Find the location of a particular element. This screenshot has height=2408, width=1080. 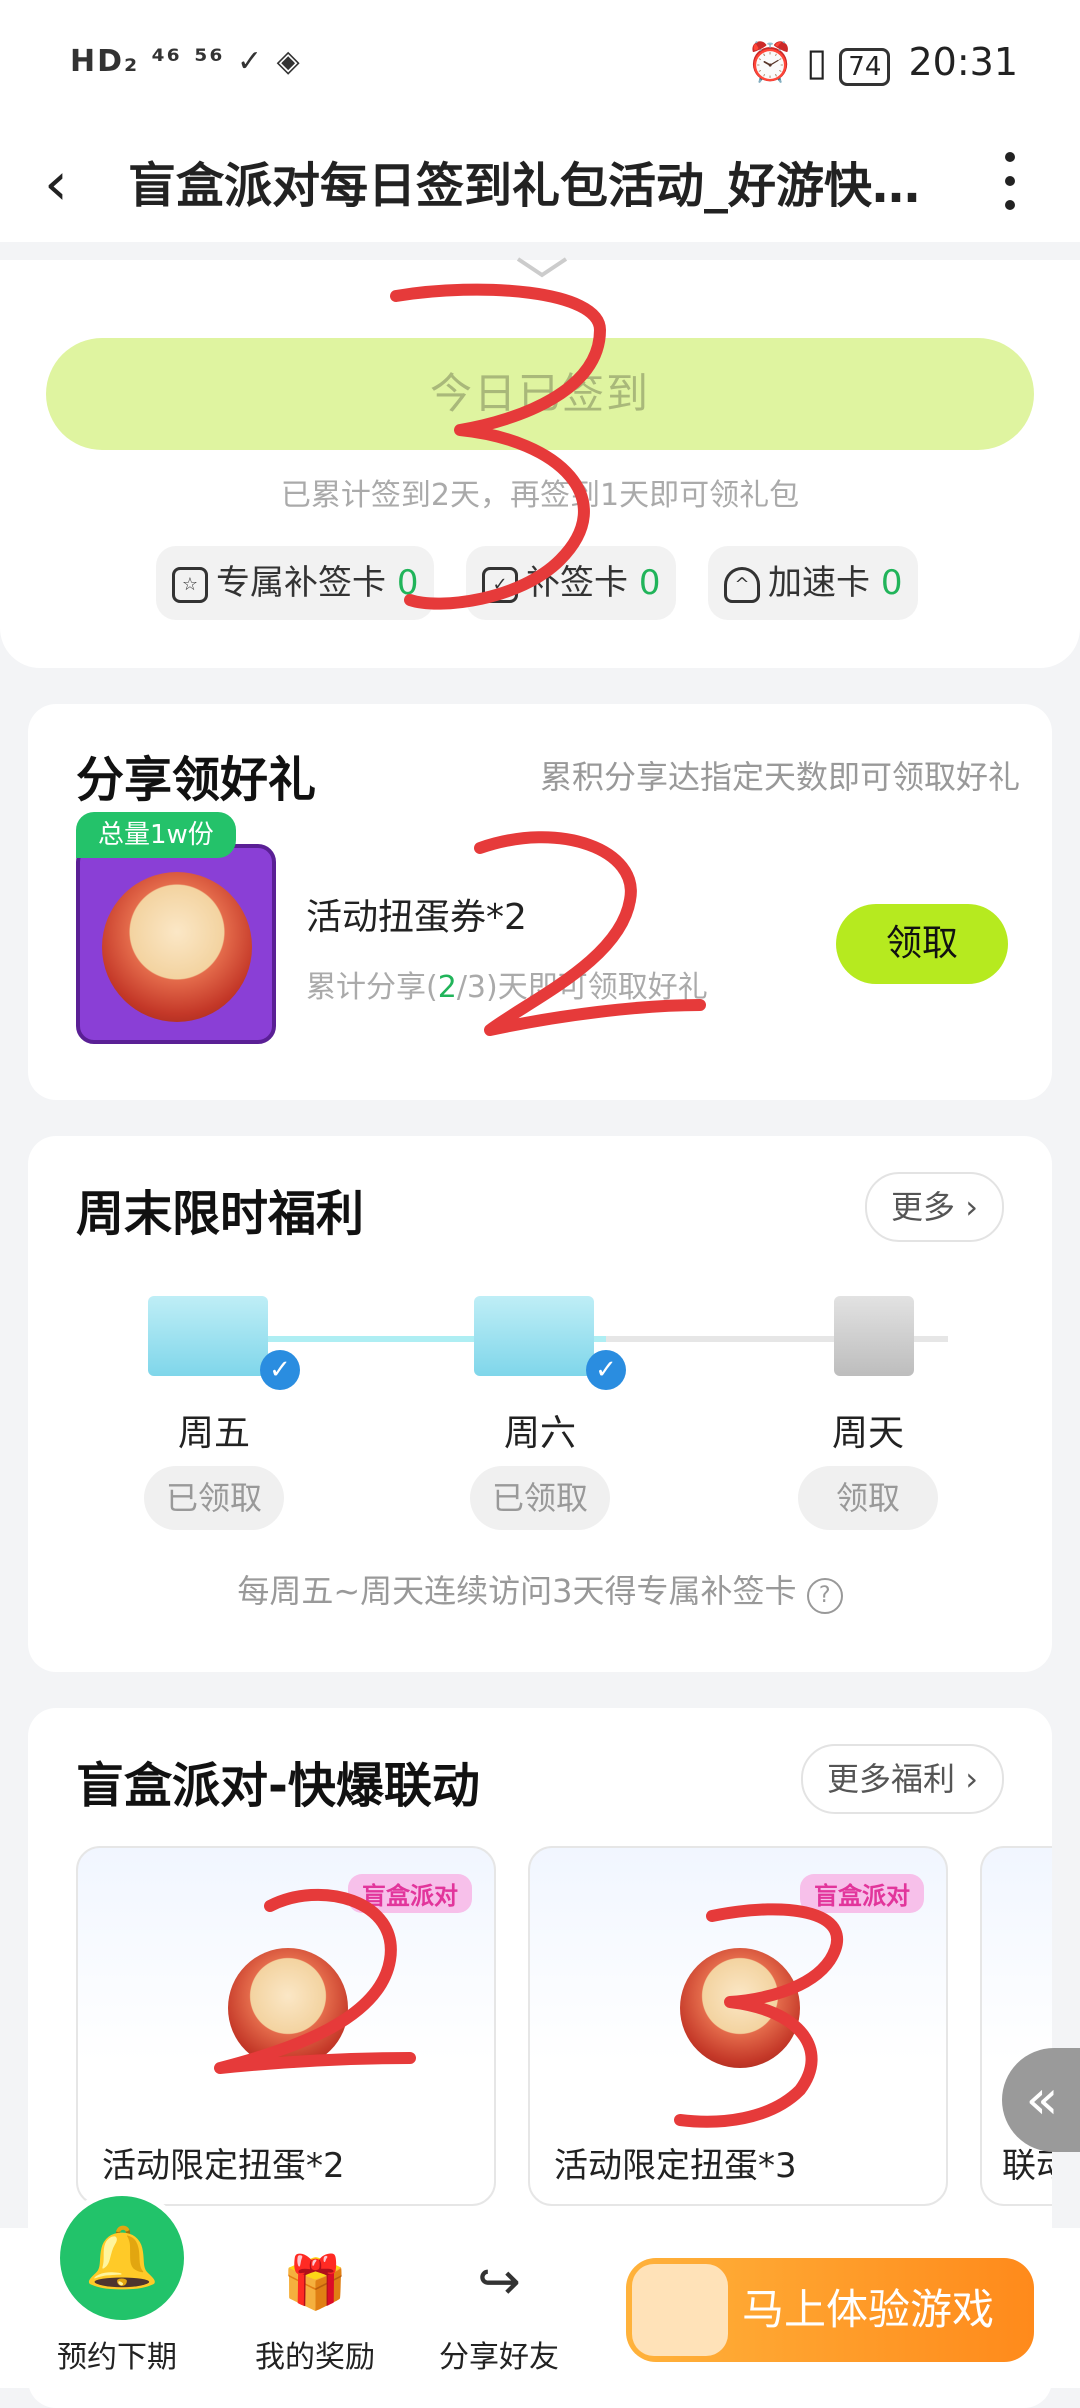

more-label: 更多 is located at coordinates (923, 1207).